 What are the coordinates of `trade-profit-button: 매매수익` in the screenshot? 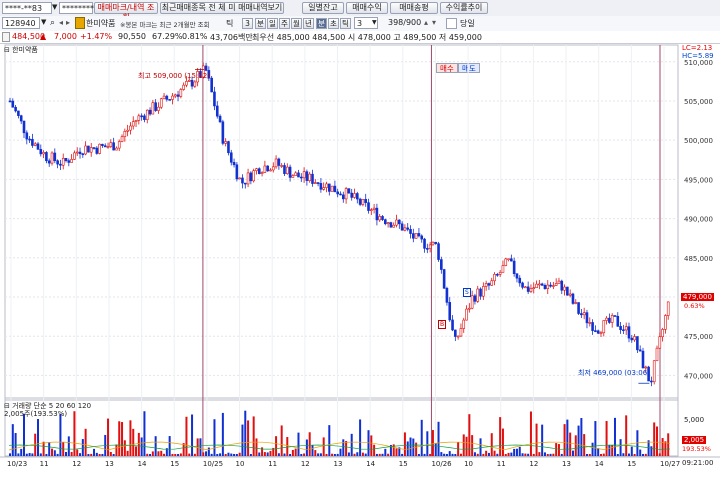 It's located at (367, 8).